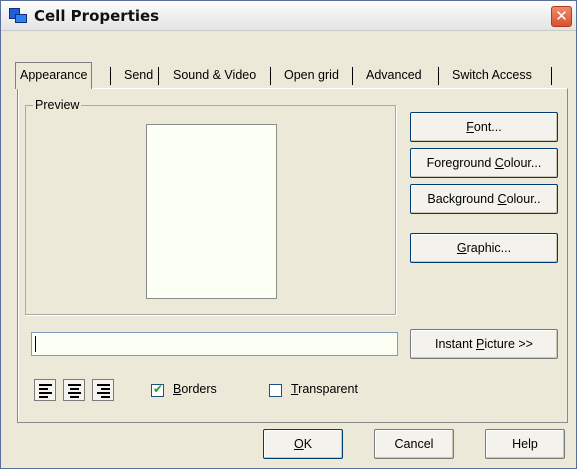  Describe the element at coordinates (394, 75) in the screenshot. I see `tab-advanced: Advanced` at that location.